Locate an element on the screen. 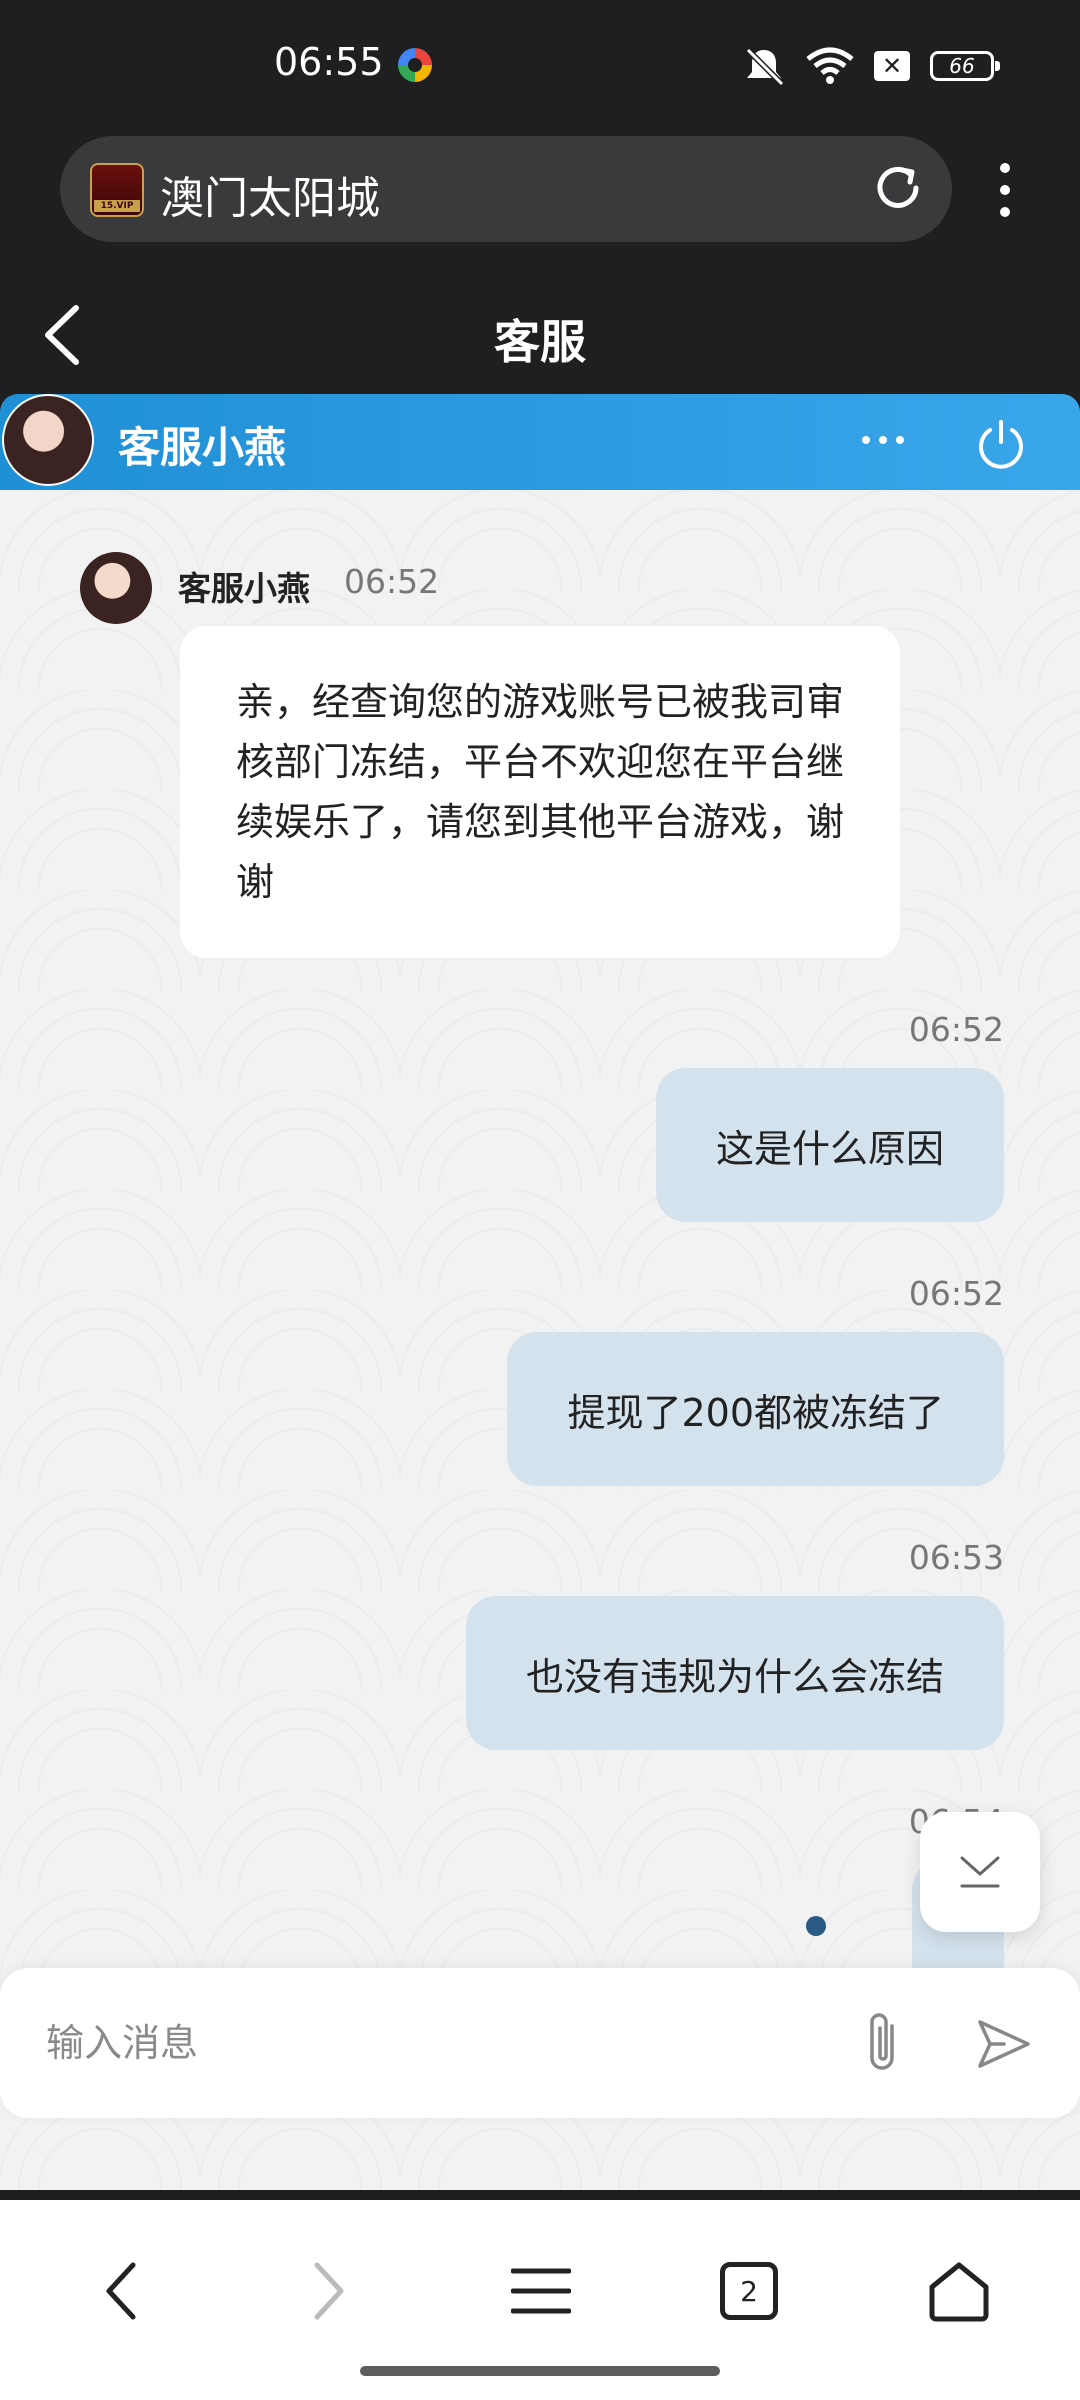  message-time: 06:53 is located at coordinates (956, 1557).